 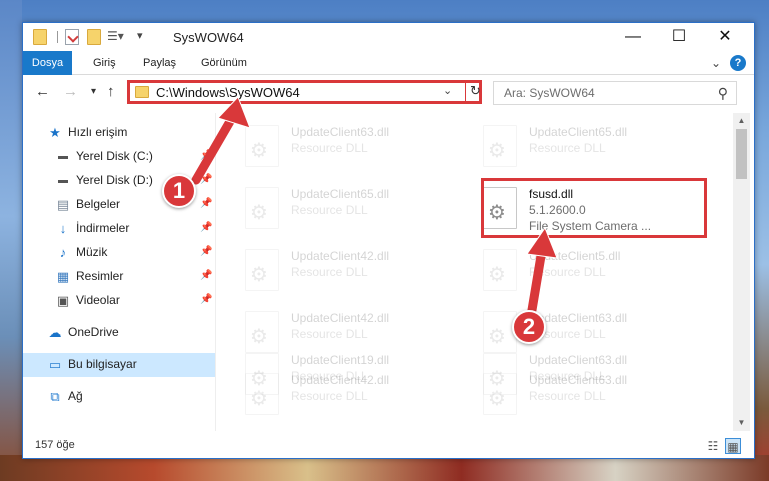 I want to click on scroll-down-icon: ▼, so click(x=741, y=423).